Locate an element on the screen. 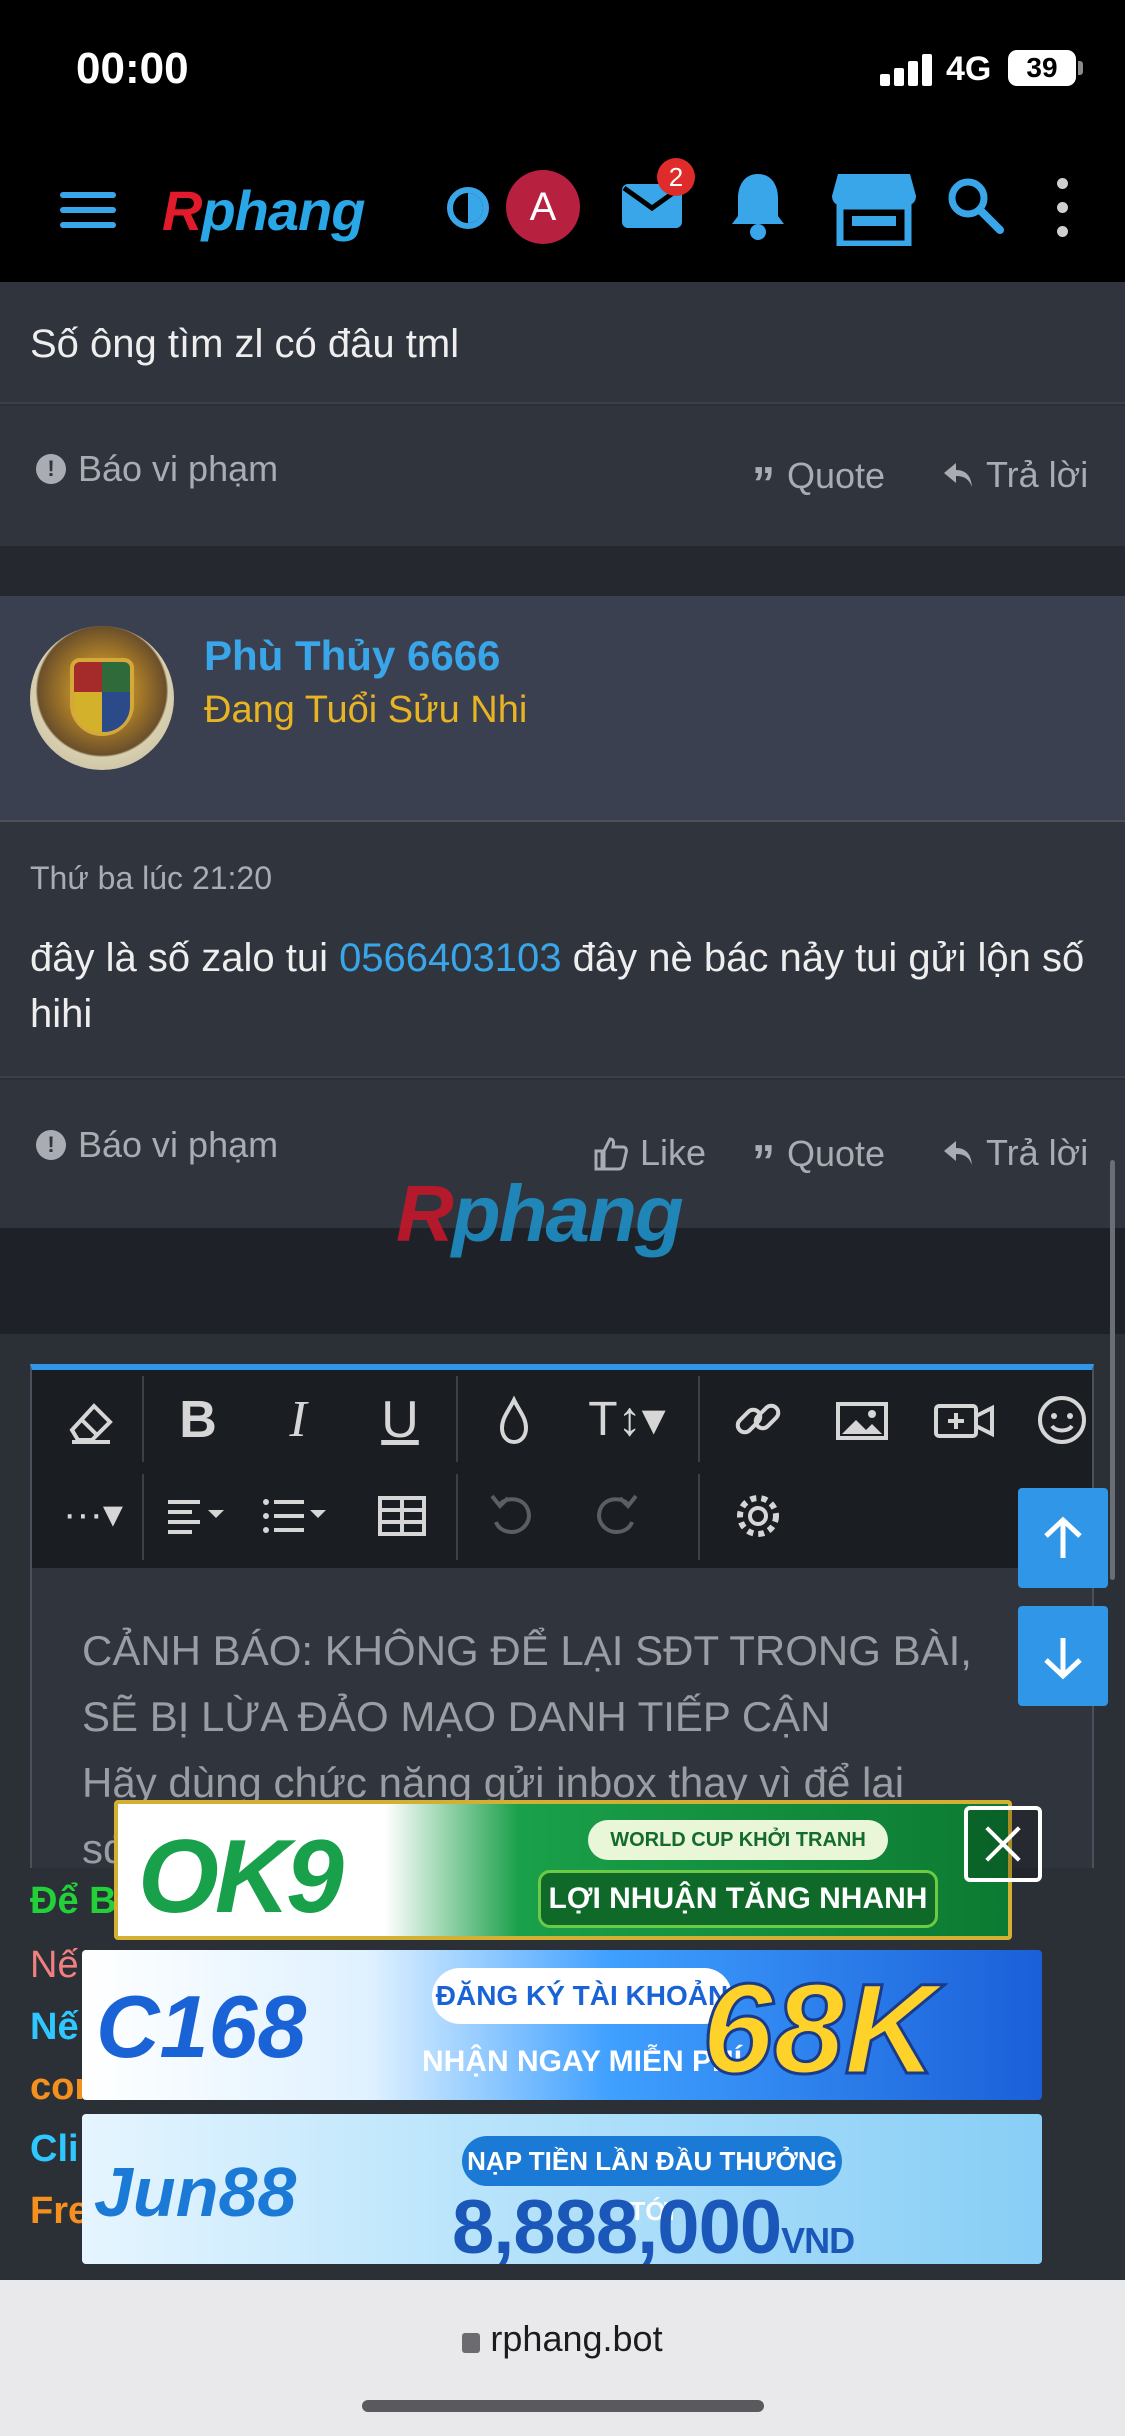 The width and height of the screenshot is (1125, 2436). home-indicator is located at coordinates (563, 2406).